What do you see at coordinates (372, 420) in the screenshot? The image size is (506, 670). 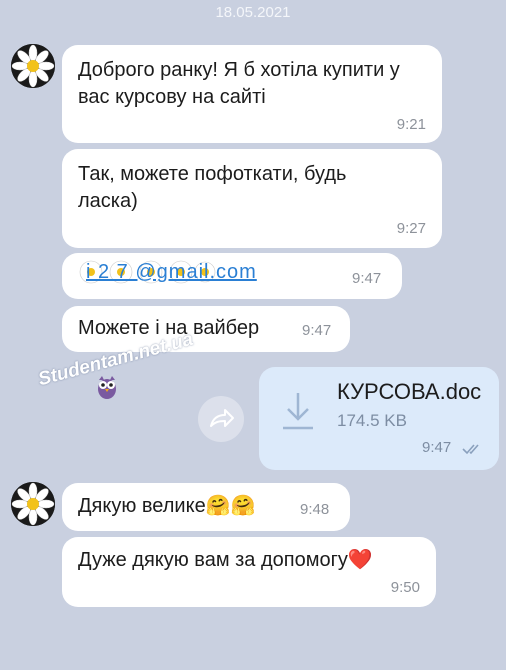 I see `file-size: 174.5 KB` at bounding box center [372, 420].